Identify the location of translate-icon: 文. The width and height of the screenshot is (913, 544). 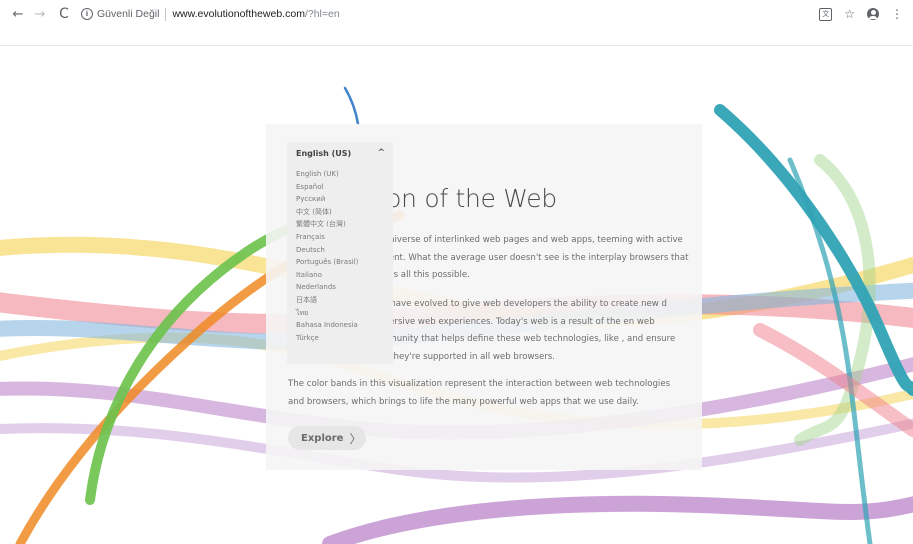
(826, 14).